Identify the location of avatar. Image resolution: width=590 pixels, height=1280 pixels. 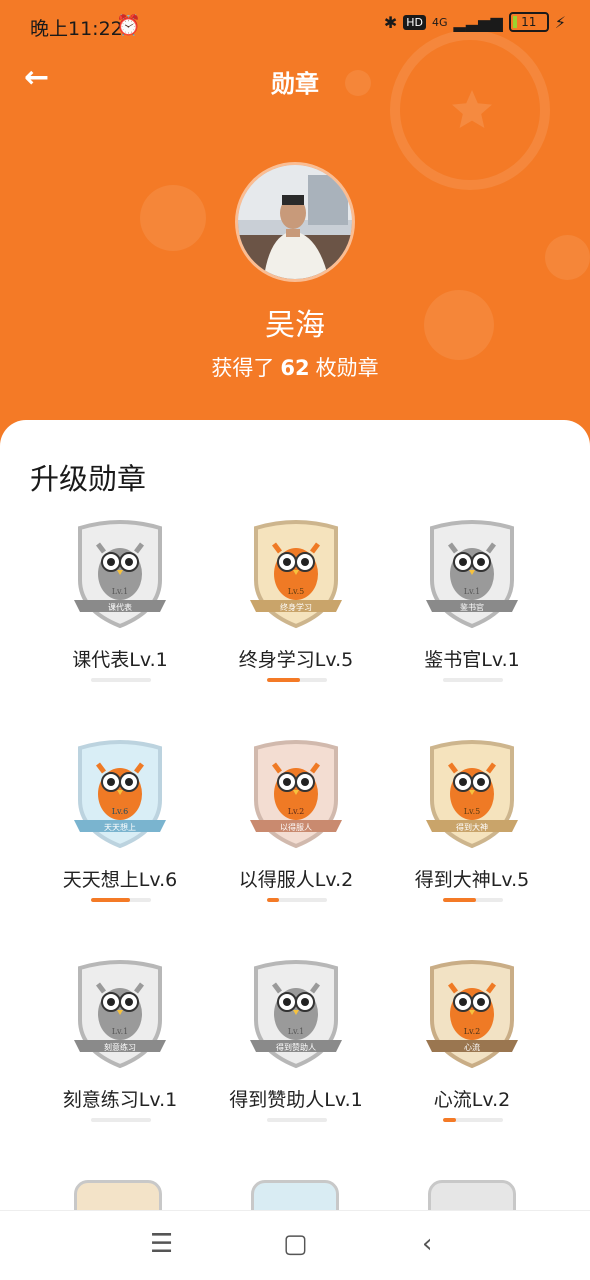
(295, 222).